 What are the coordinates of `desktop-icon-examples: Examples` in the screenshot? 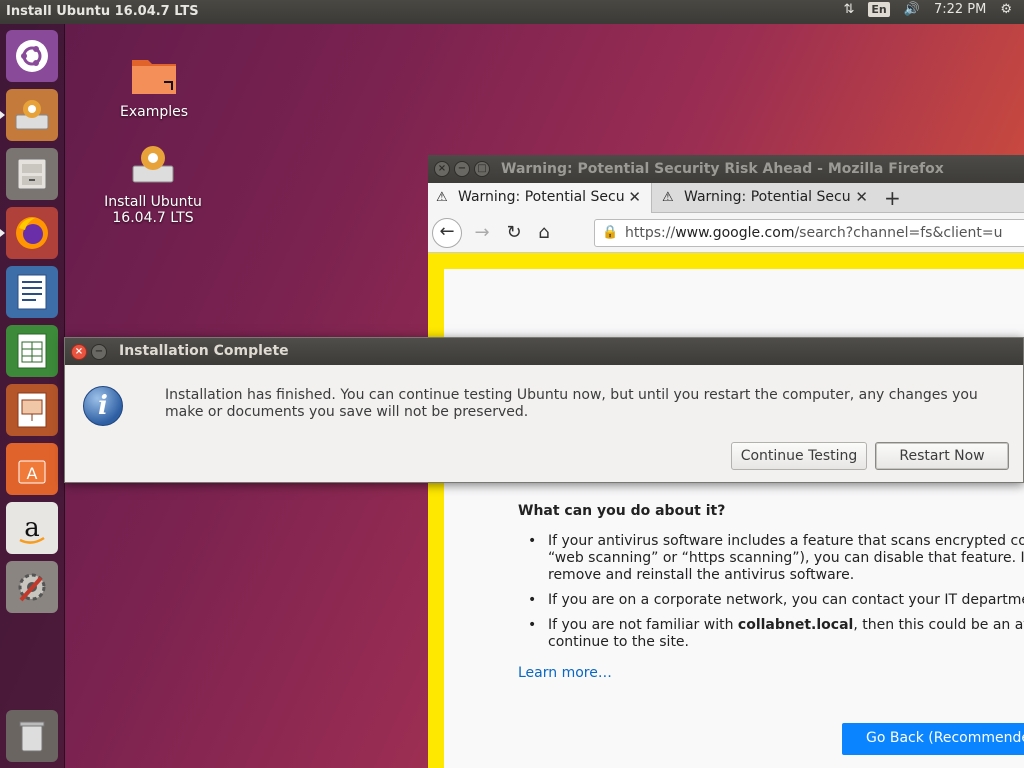 It's located at (154, 86).